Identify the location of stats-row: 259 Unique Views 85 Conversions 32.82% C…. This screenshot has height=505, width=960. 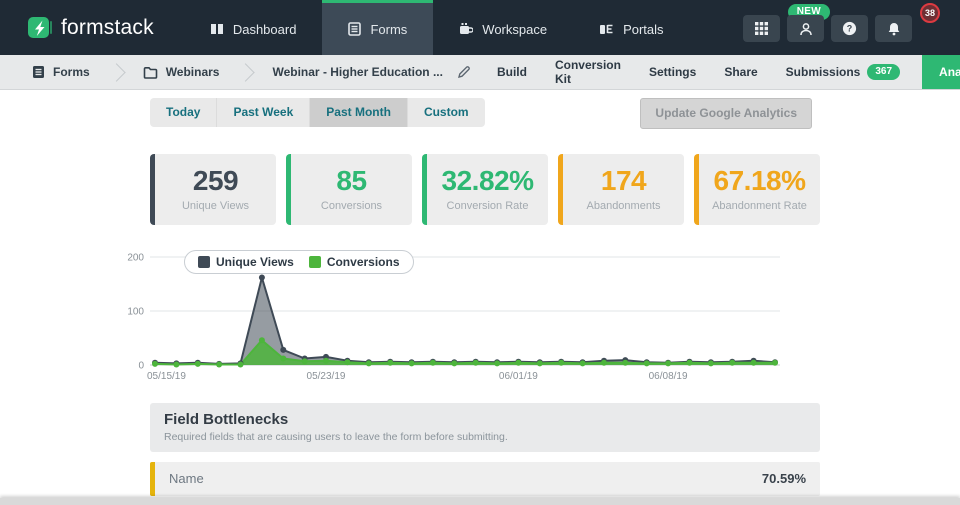
(485, 189).